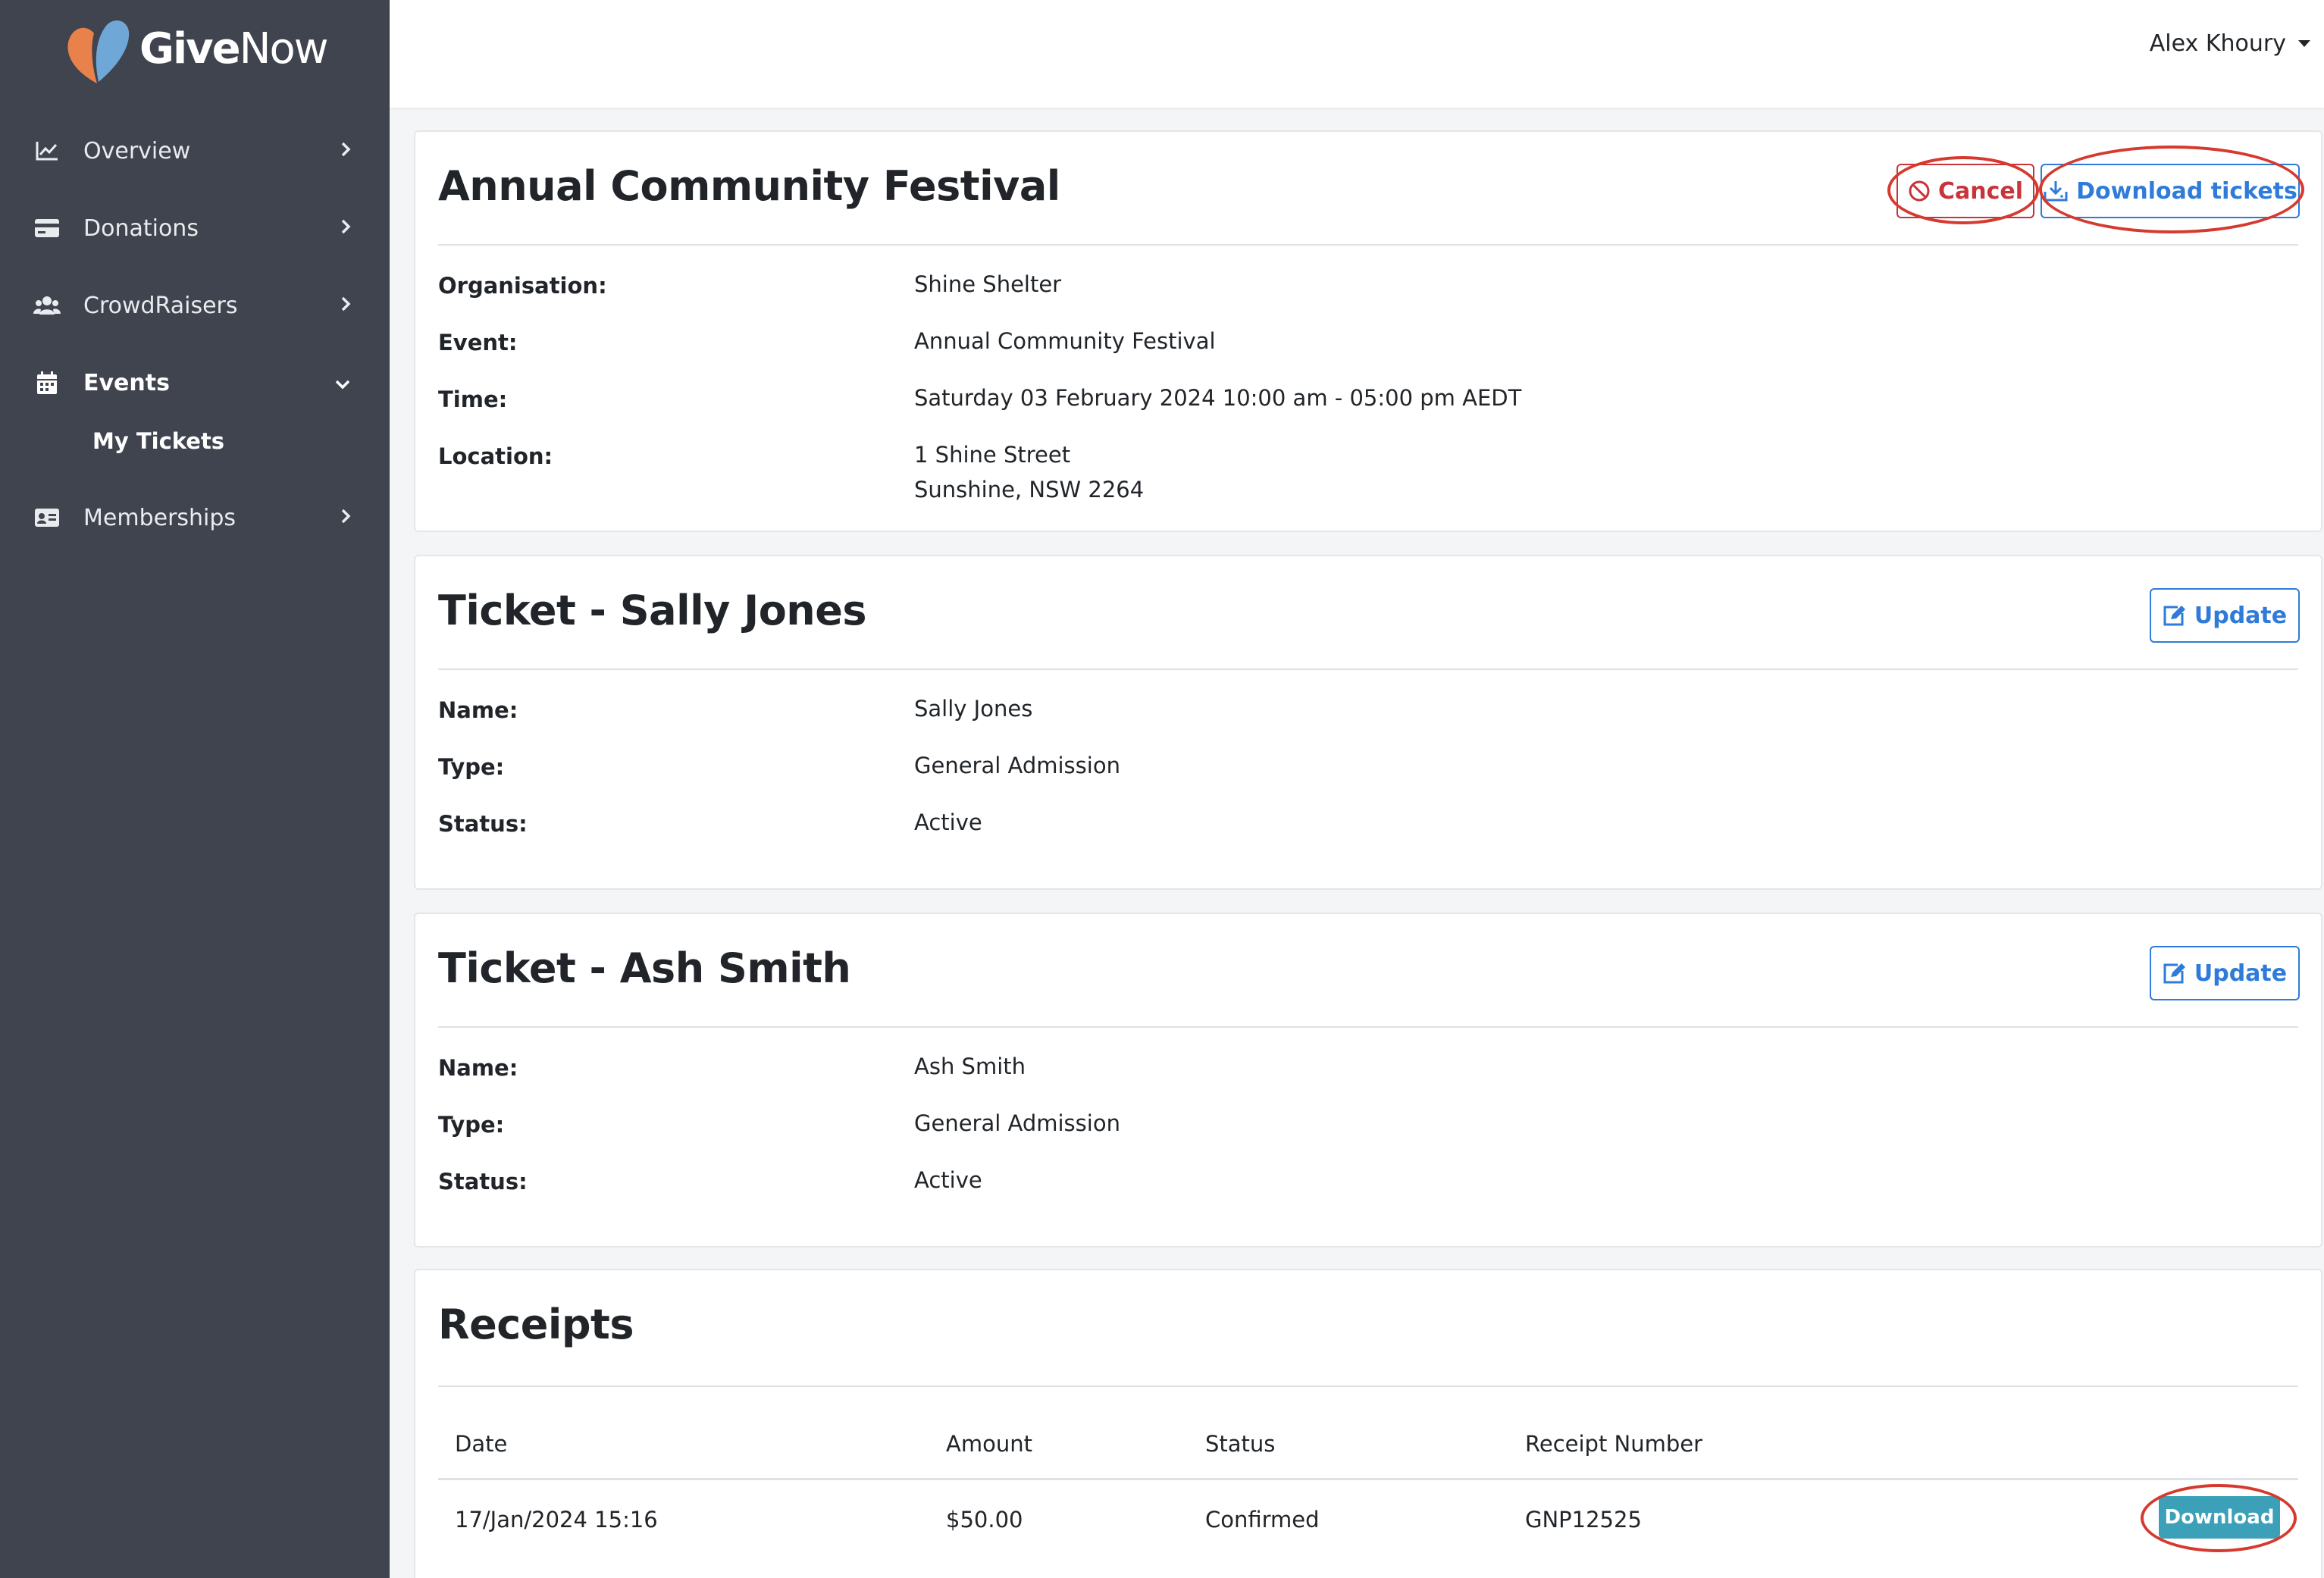  I want to click on brand-name: GiveNow, so click(234, 48).